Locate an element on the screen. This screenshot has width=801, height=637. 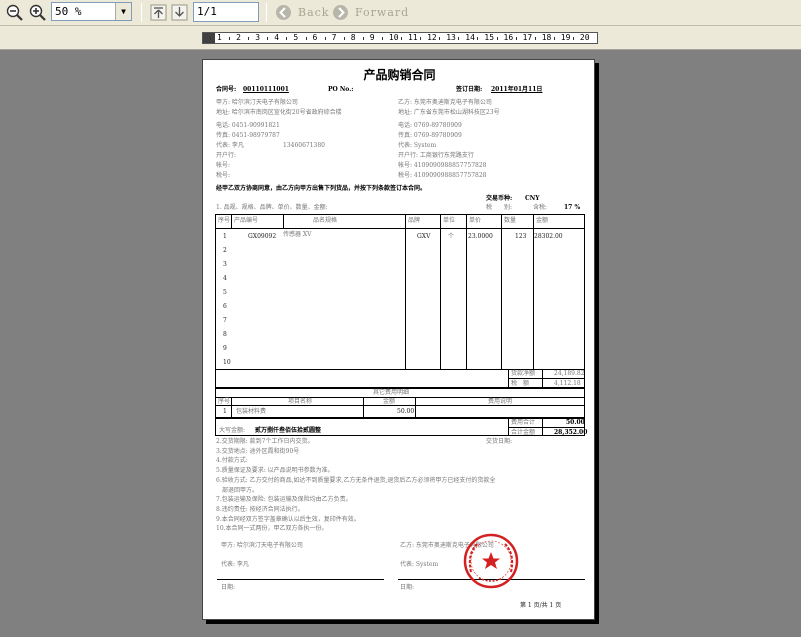
ruler-number: 7 is located at coordinates (334, 37).